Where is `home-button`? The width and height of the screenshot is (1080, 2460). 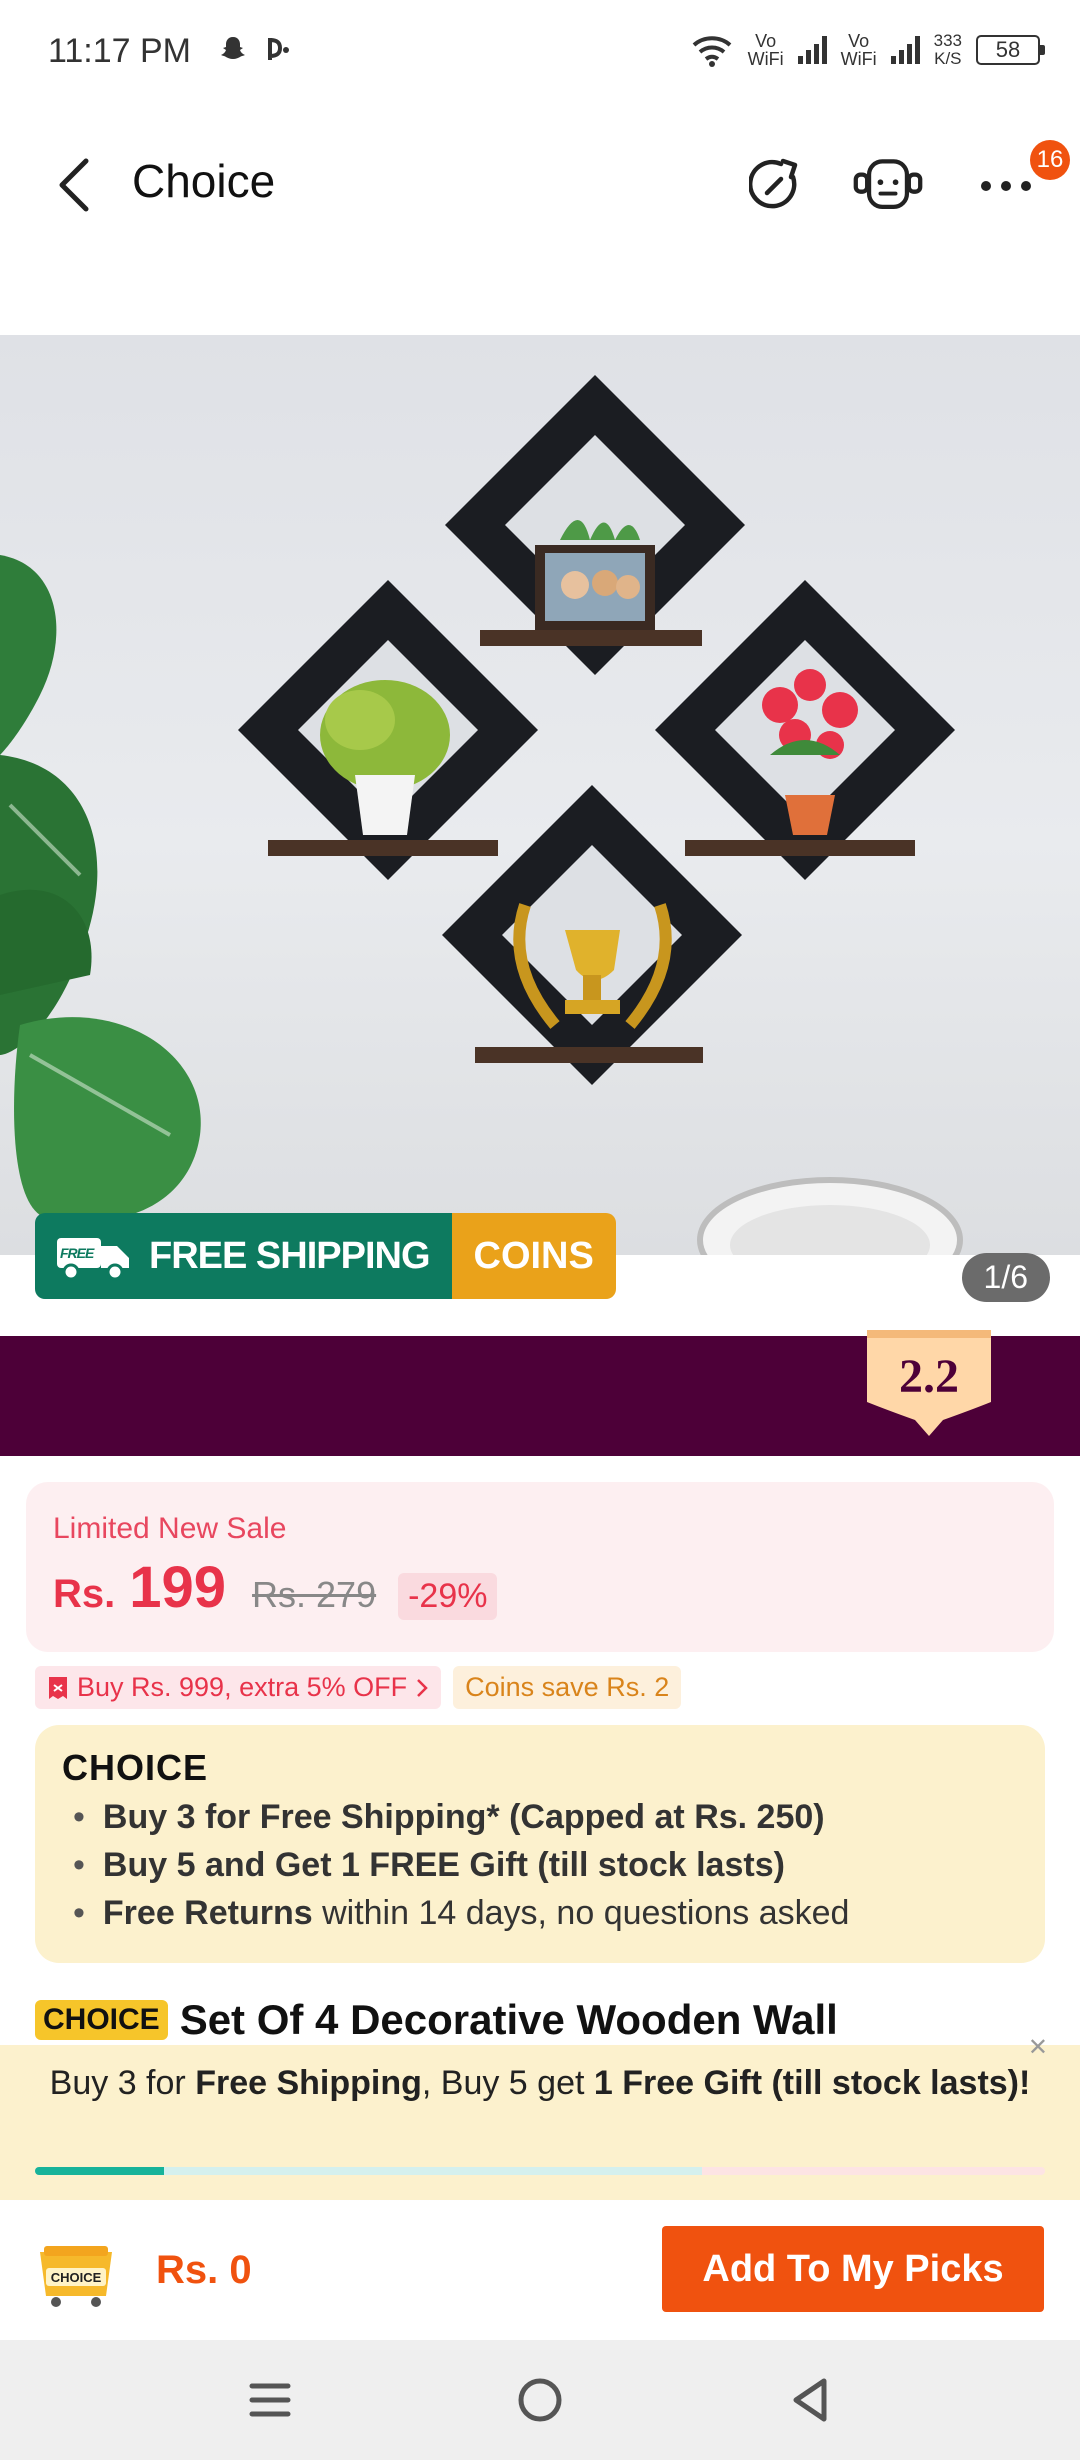
home-button is located at coordinates (540, 2400).